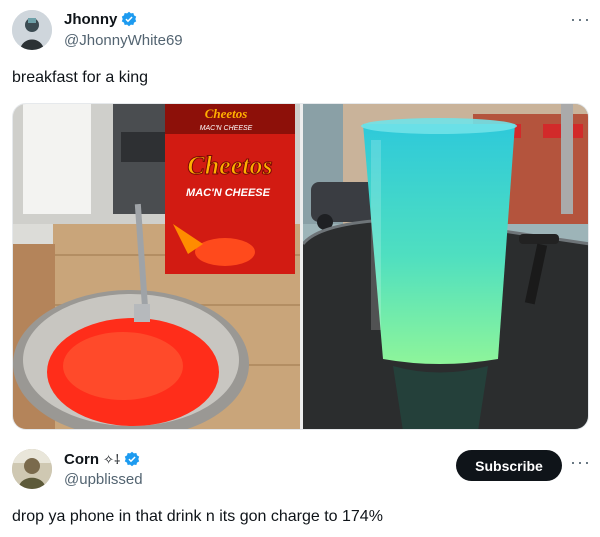 This screenshot has height=537, width=600. I want to click on reply-more-options-icon: ···, so click(580, 462).